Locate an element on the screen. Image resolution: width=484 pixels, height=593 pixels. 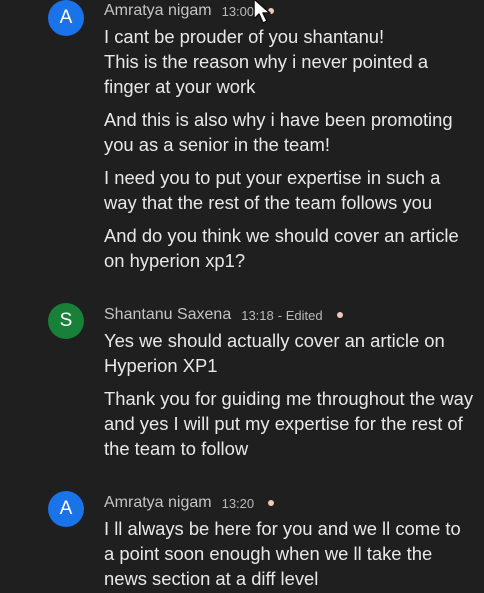
timestamp: 13:20 is located at coordinates (238, 503).